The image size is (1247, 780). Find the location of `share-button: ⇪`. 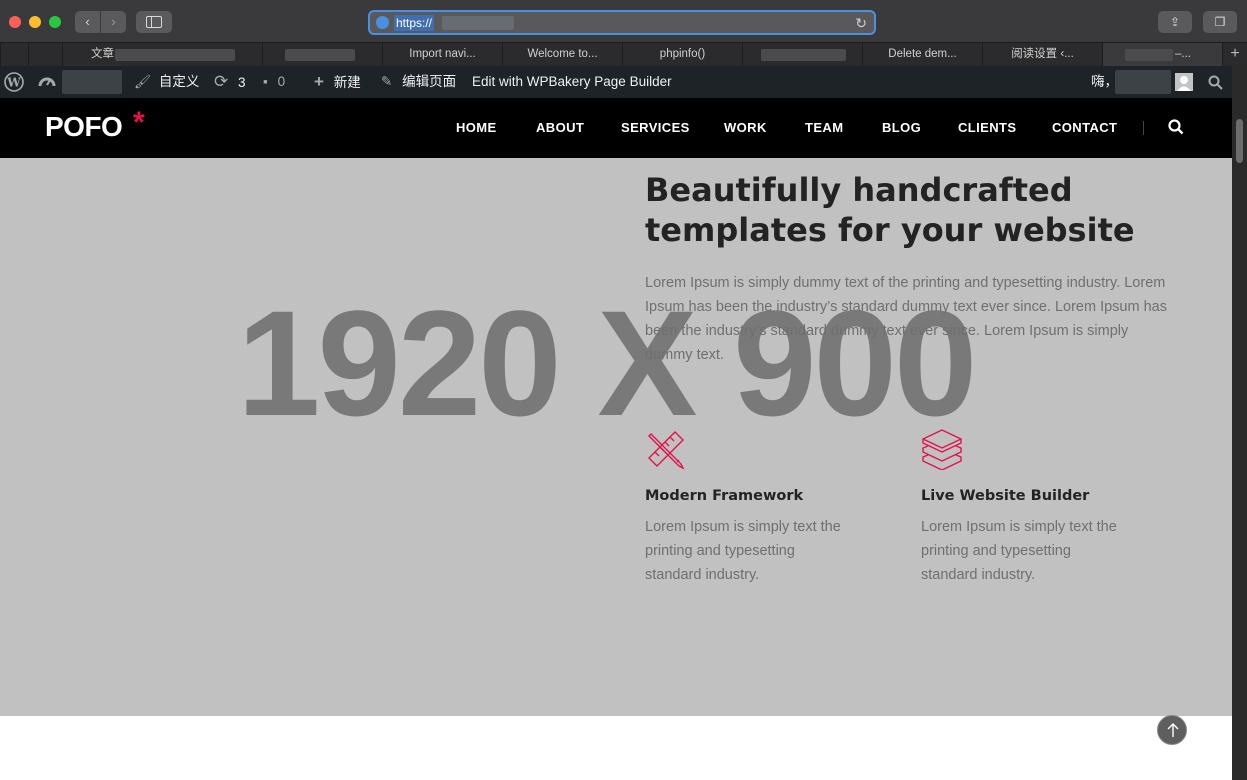

share-button: ⇪ is located at coordinates (1175, 22).